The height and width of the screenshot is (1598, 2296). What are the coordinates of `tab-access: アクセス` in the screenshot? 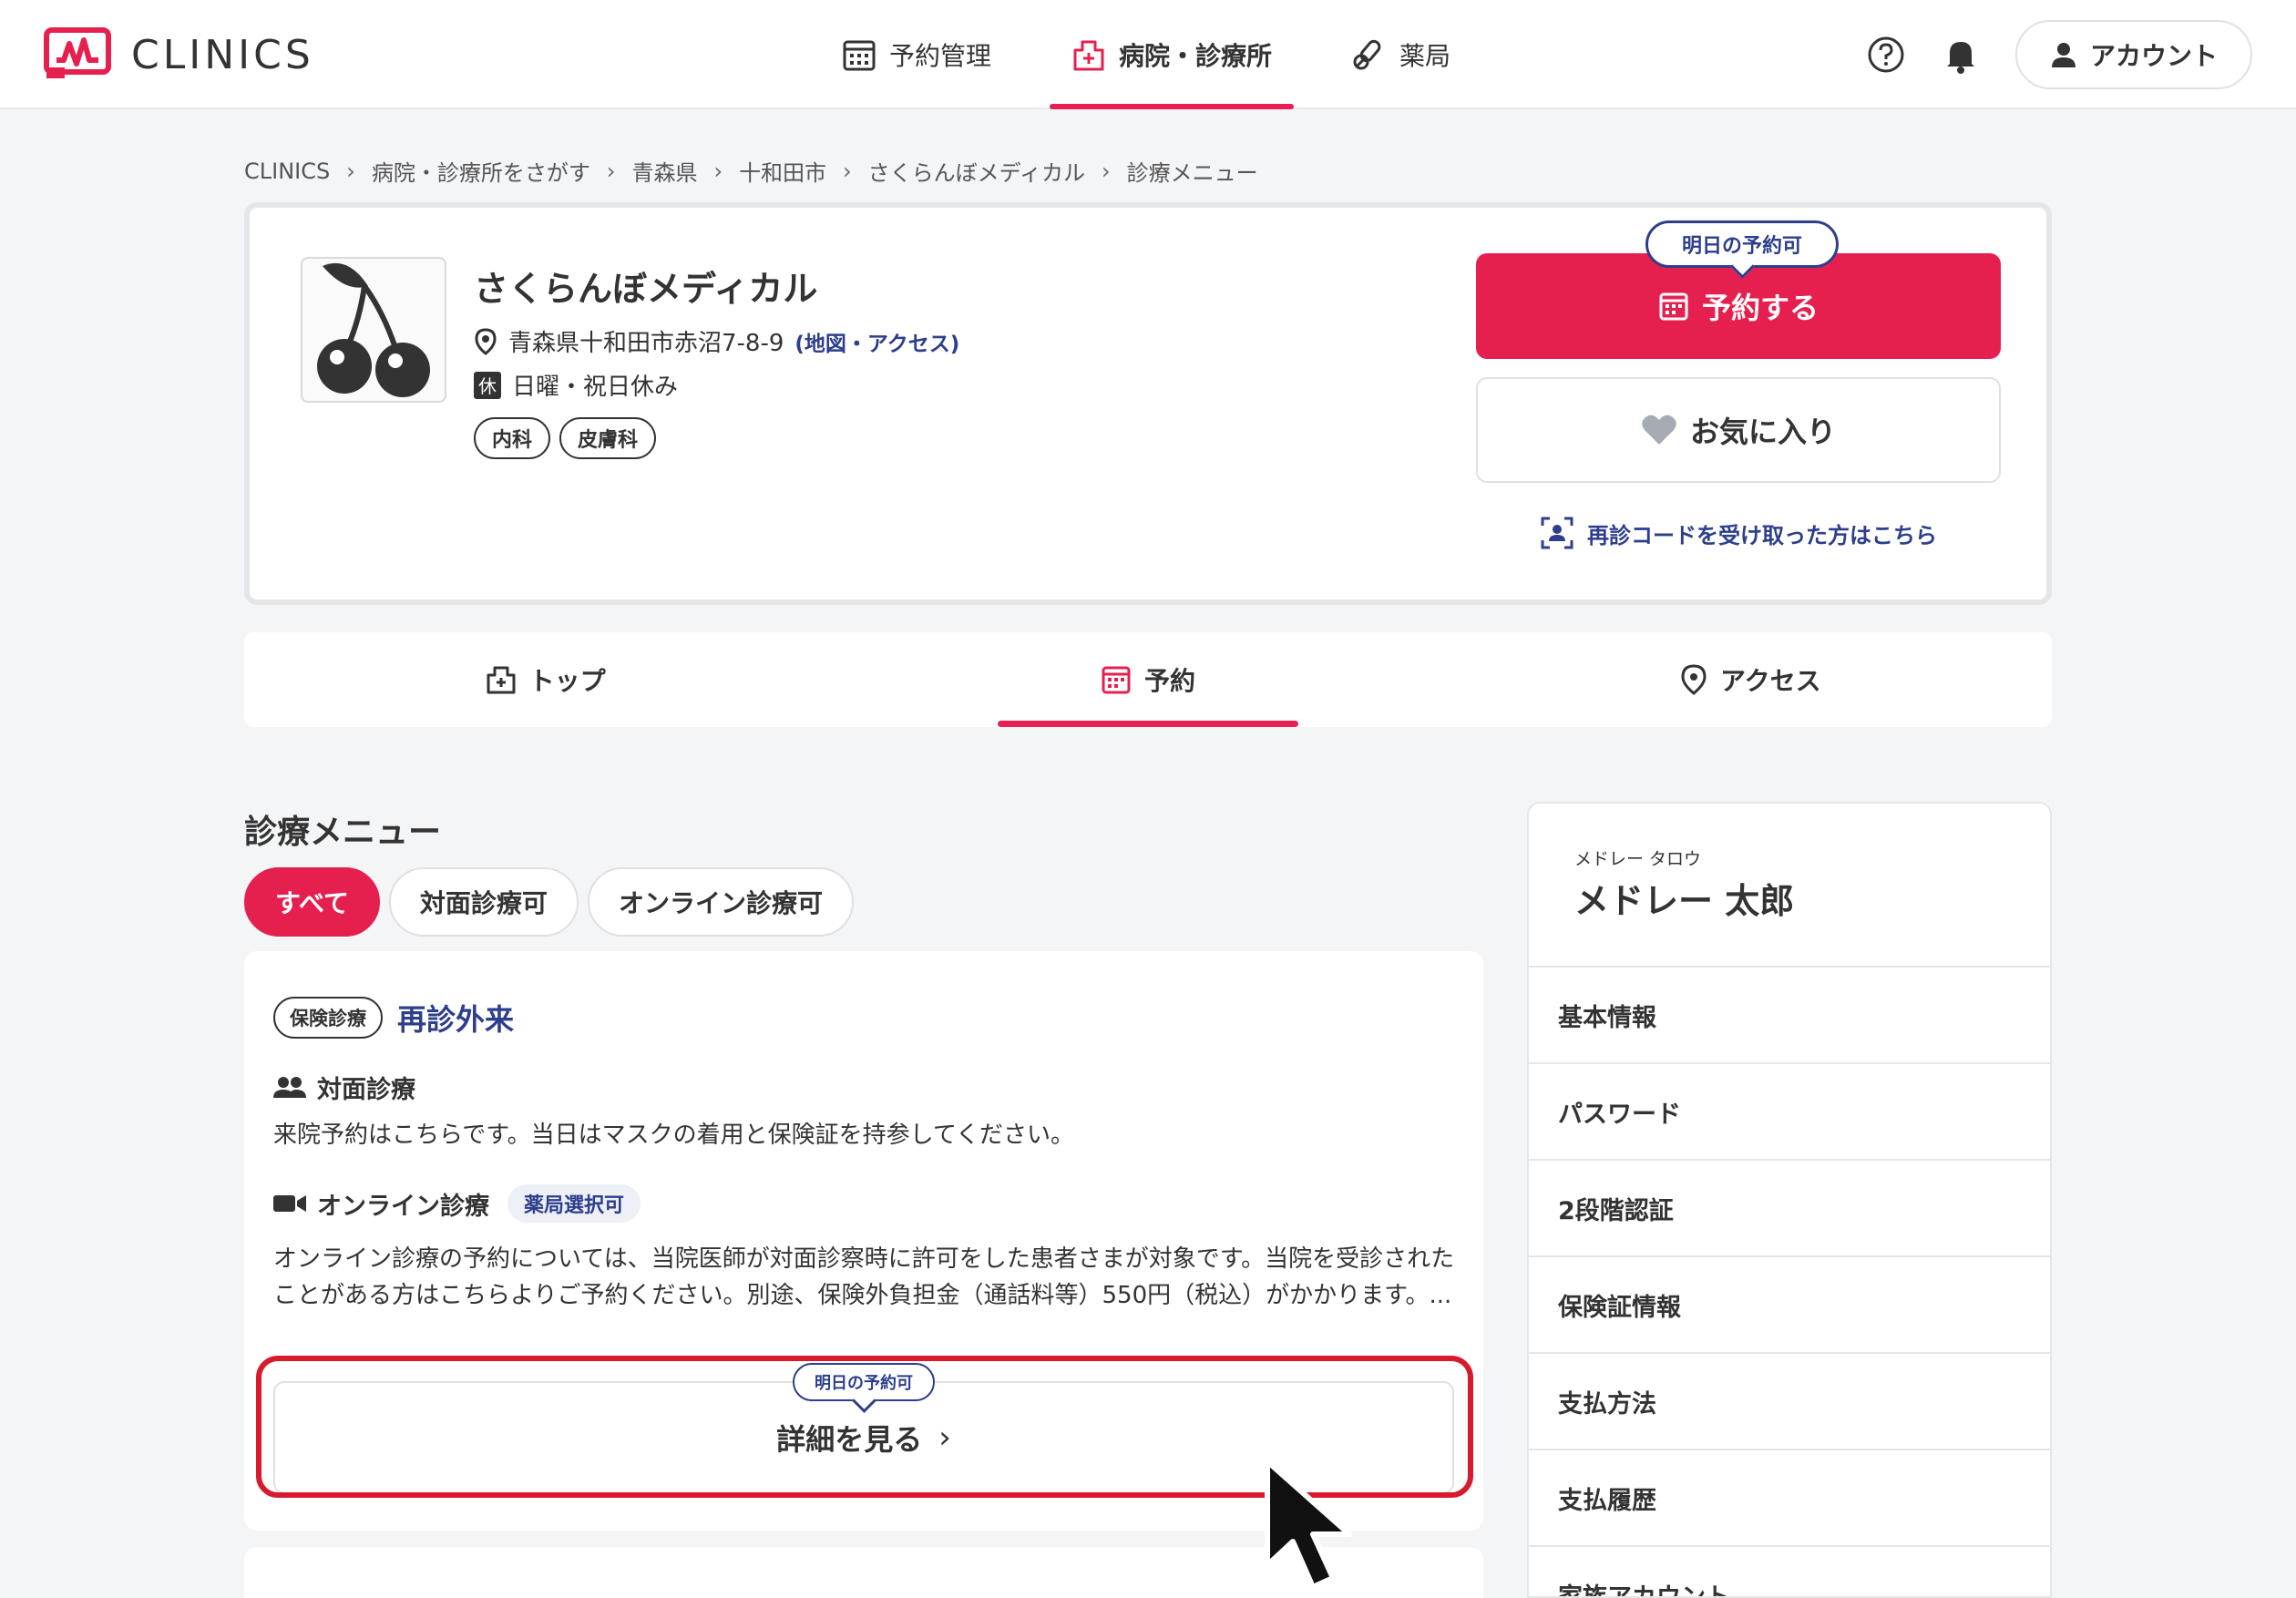 It's located at (1751, 679).